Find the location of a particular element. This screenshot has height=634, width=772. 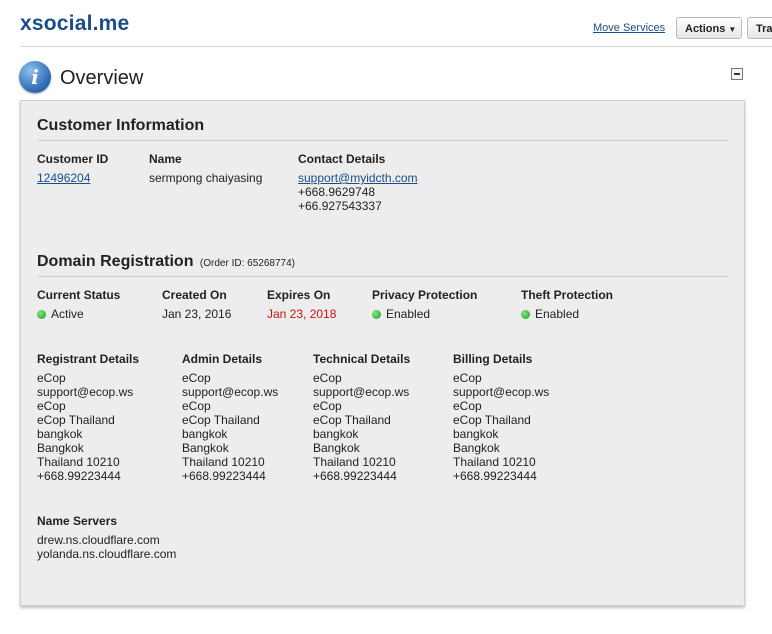

registrant-line: bangkok is located at coordinates (60, 434).